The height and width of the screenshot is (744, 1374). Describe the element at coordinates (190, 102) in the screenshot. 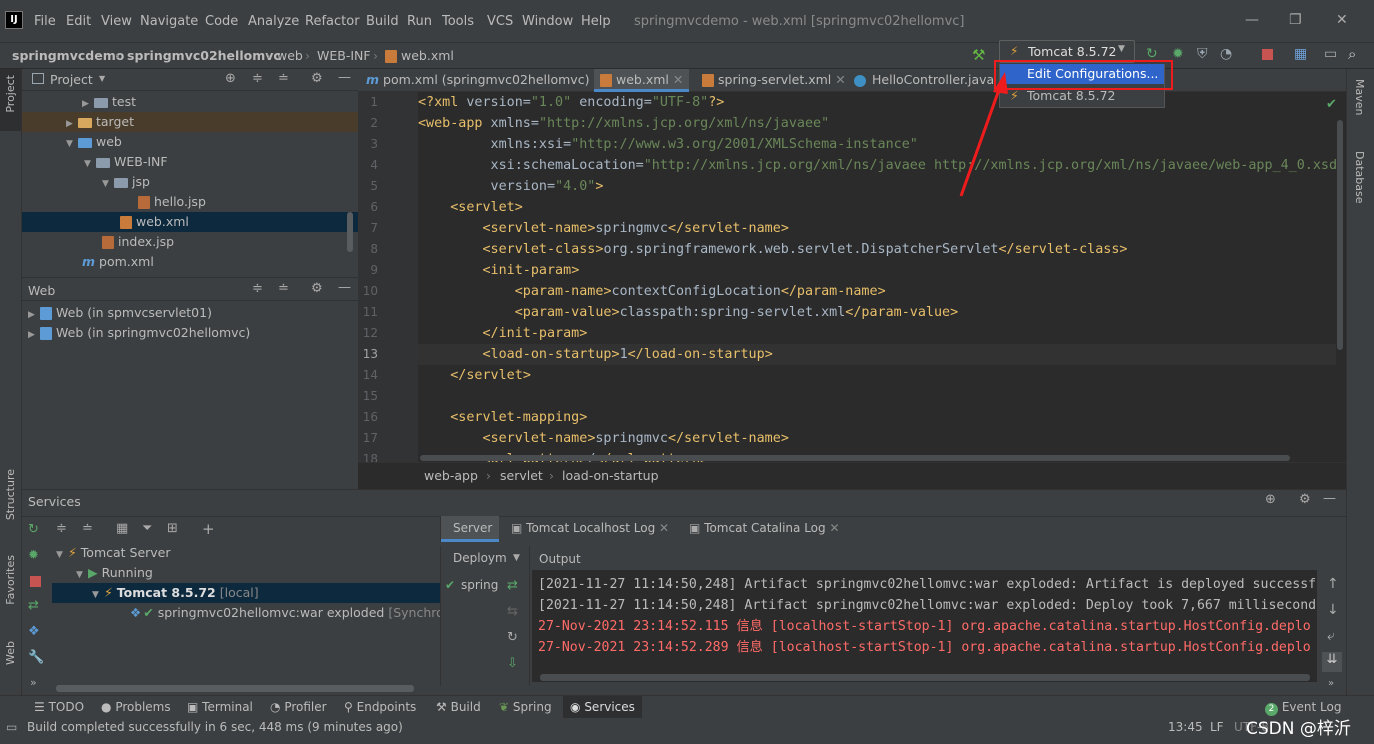

I see `tree-item-test: ▶ test` at that location.